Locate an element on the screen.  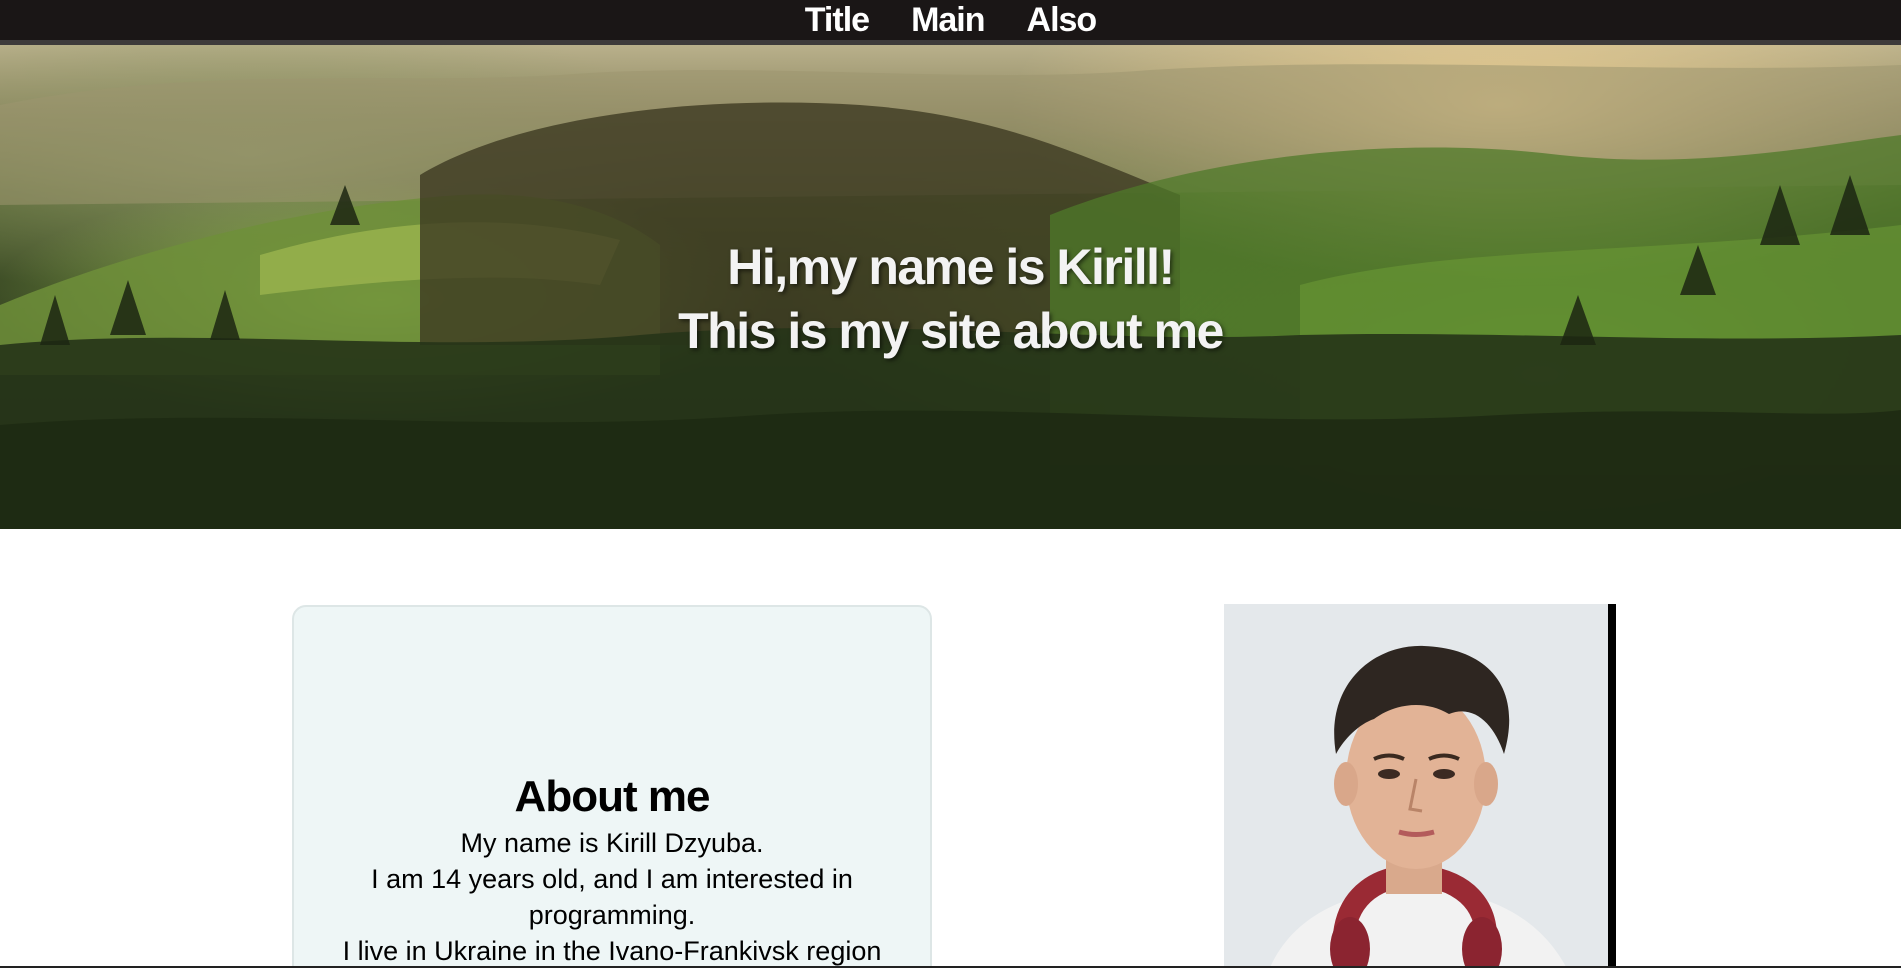
portrait-image is located at coordinates (1412, 786).